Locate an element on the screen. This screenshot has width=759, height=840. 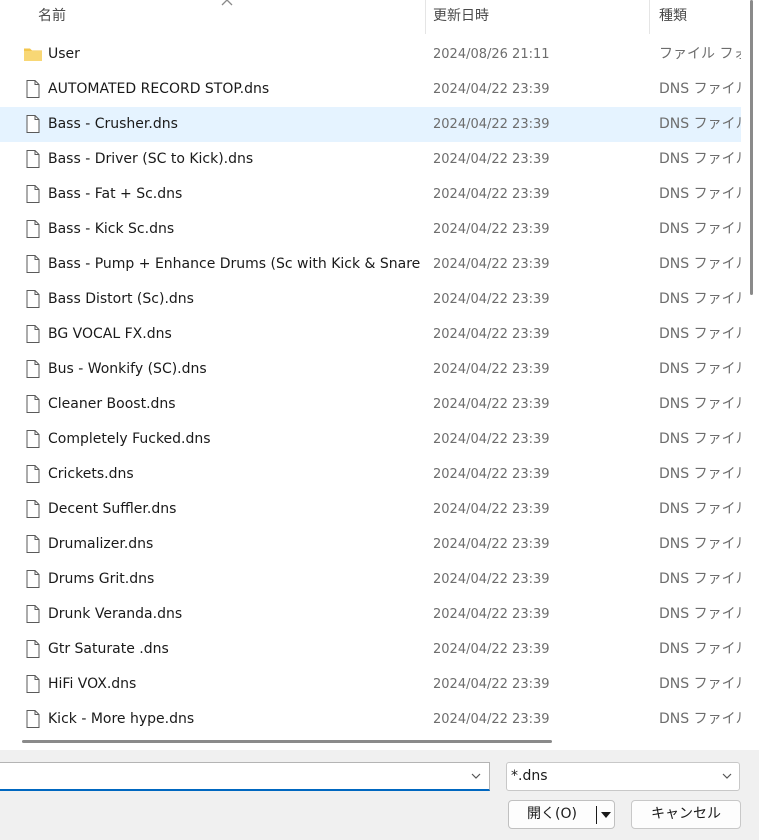
vertical-scrollbar-thumb is located at coordinates (751, 147).